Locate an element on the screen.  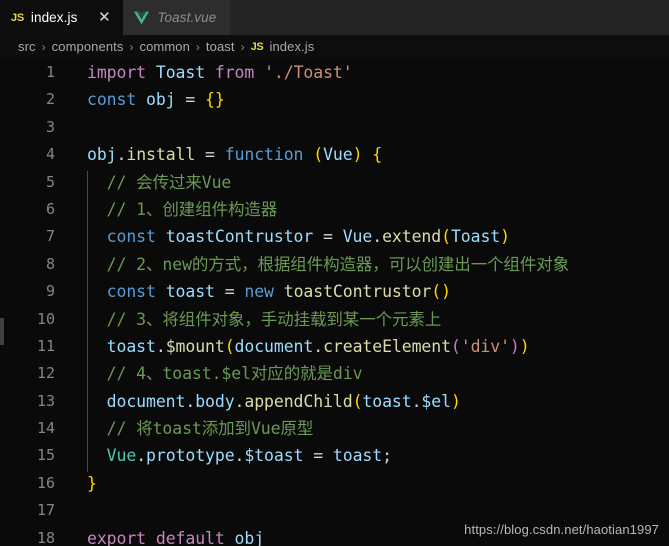
code-token: install is located at coordinates (161, 155).